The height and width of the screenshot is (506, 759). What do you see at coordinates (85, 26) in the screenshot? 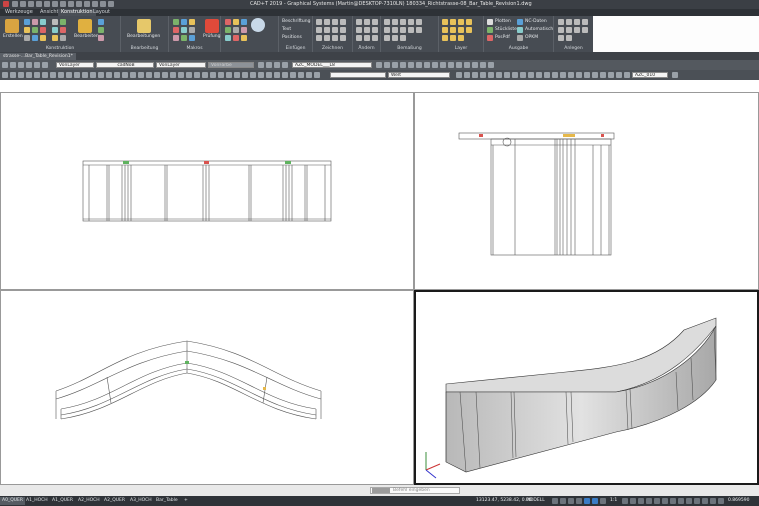
I see `bearbeiten-icon` at bounding box center [85, 26].